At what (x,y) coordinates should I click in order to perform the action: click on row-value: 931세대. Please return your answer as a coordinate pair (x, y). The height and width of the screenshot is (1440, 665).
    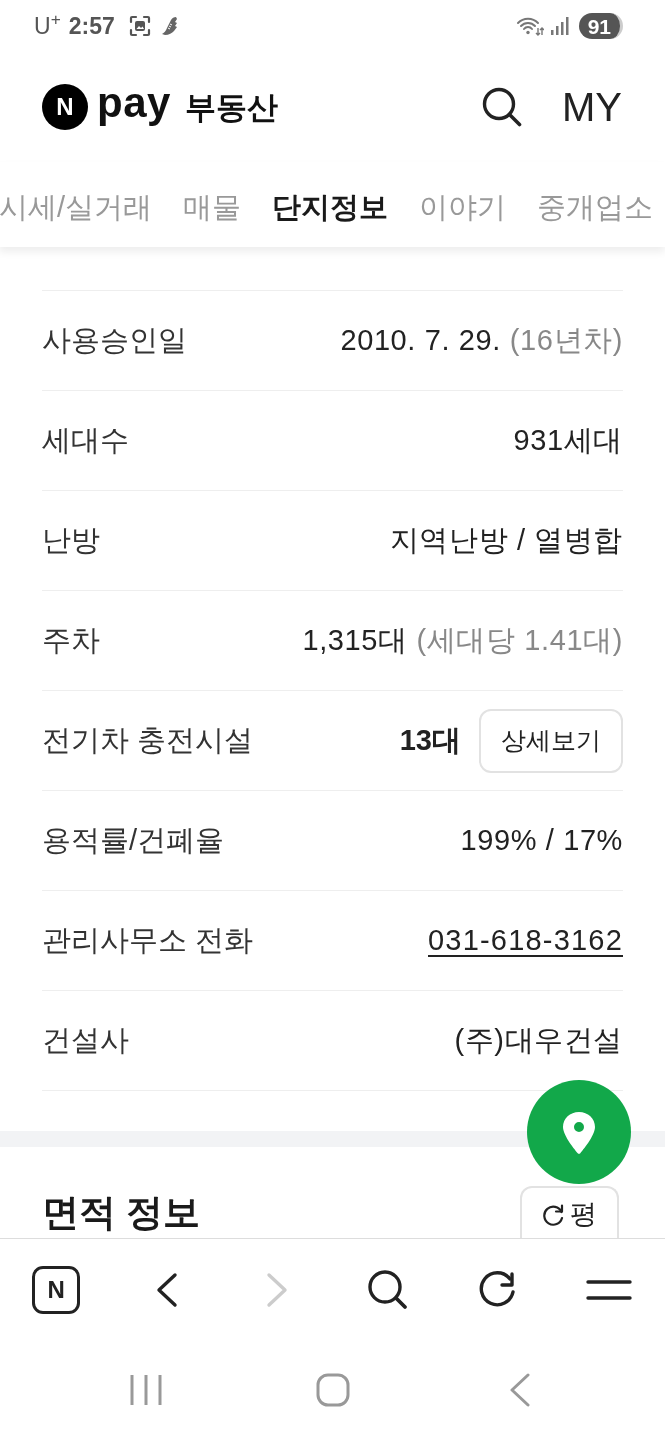
    Looking at the image, I should click on (568, 440).